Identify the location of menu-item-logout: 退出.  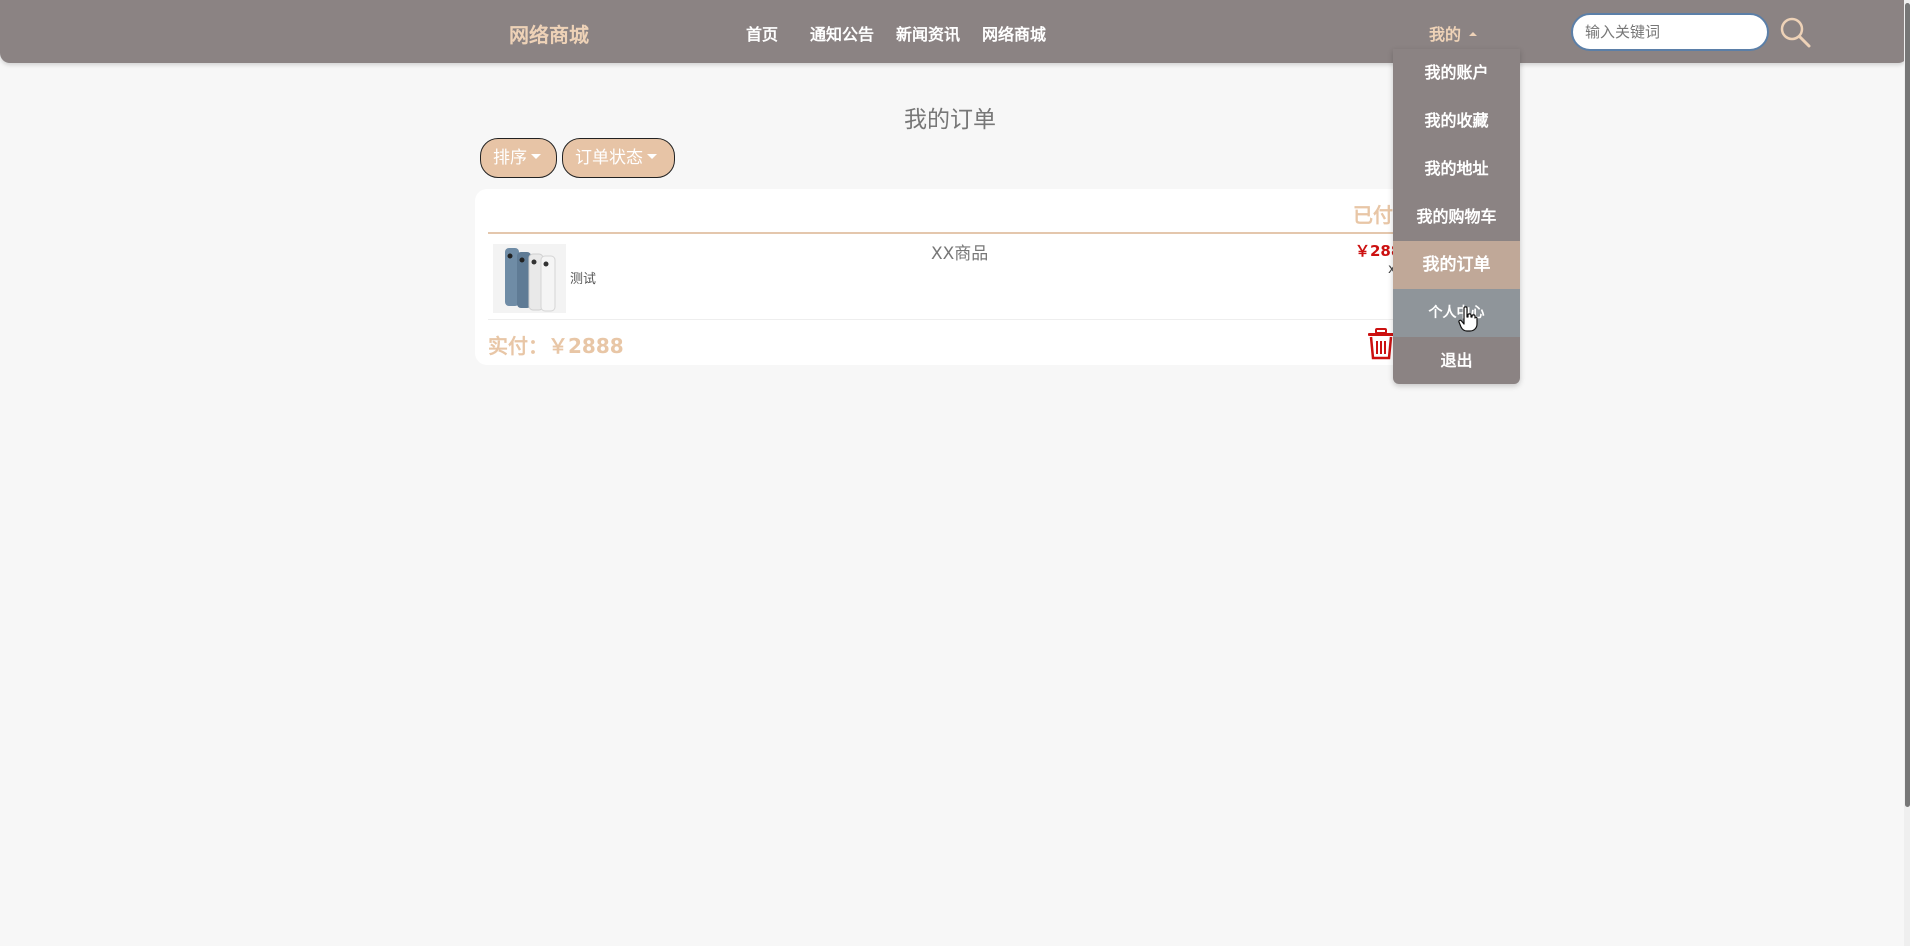
(1456, 360).